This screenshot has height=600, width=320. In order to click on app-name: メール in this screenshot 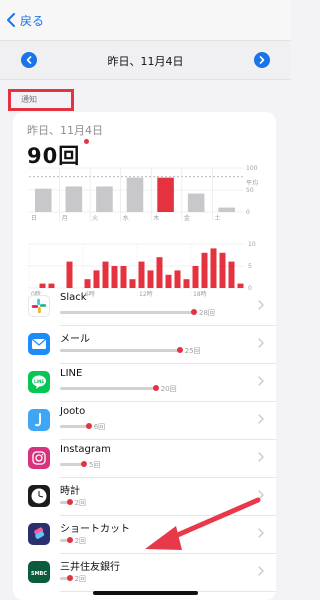, I will do `click(75, 339)`.